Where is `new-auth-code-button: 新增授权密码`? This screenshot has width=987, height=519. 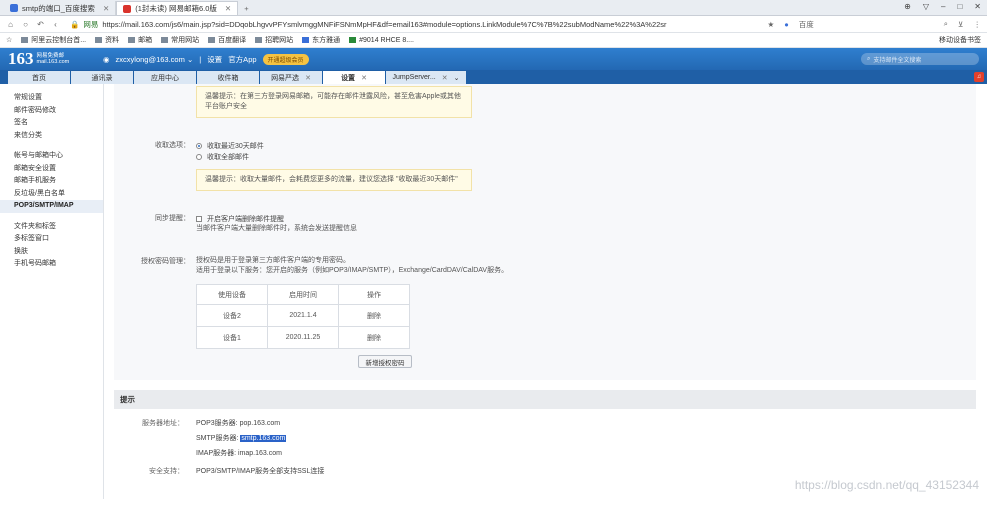
new-auth-code-button: 新增授权密码 is located at coordinates (385, 361).